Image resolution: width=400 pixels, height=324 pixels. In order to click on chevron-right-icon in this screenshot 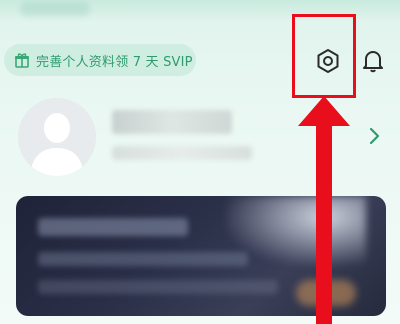, I will do `click(374, 136)`.